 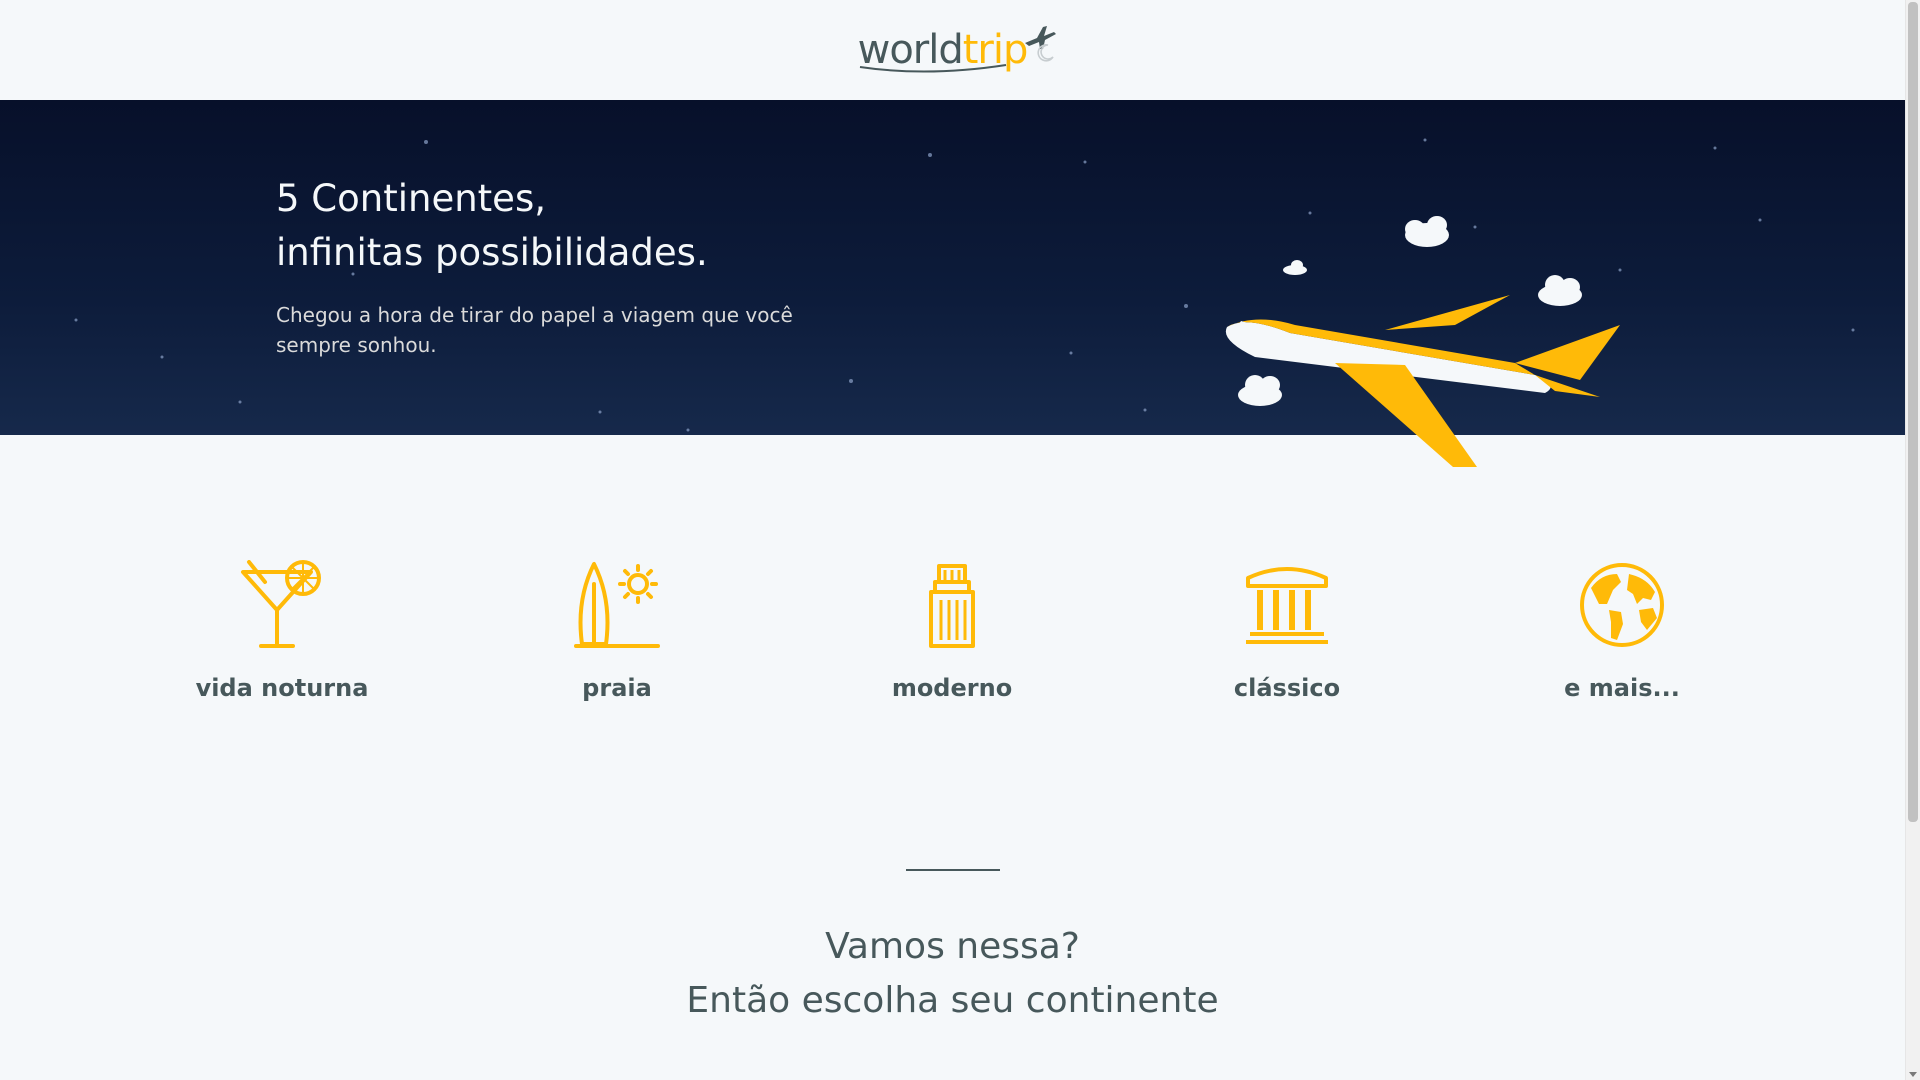 I want to click on banner-title-line1: 5 Continentes,, so click(x=411, y=198).